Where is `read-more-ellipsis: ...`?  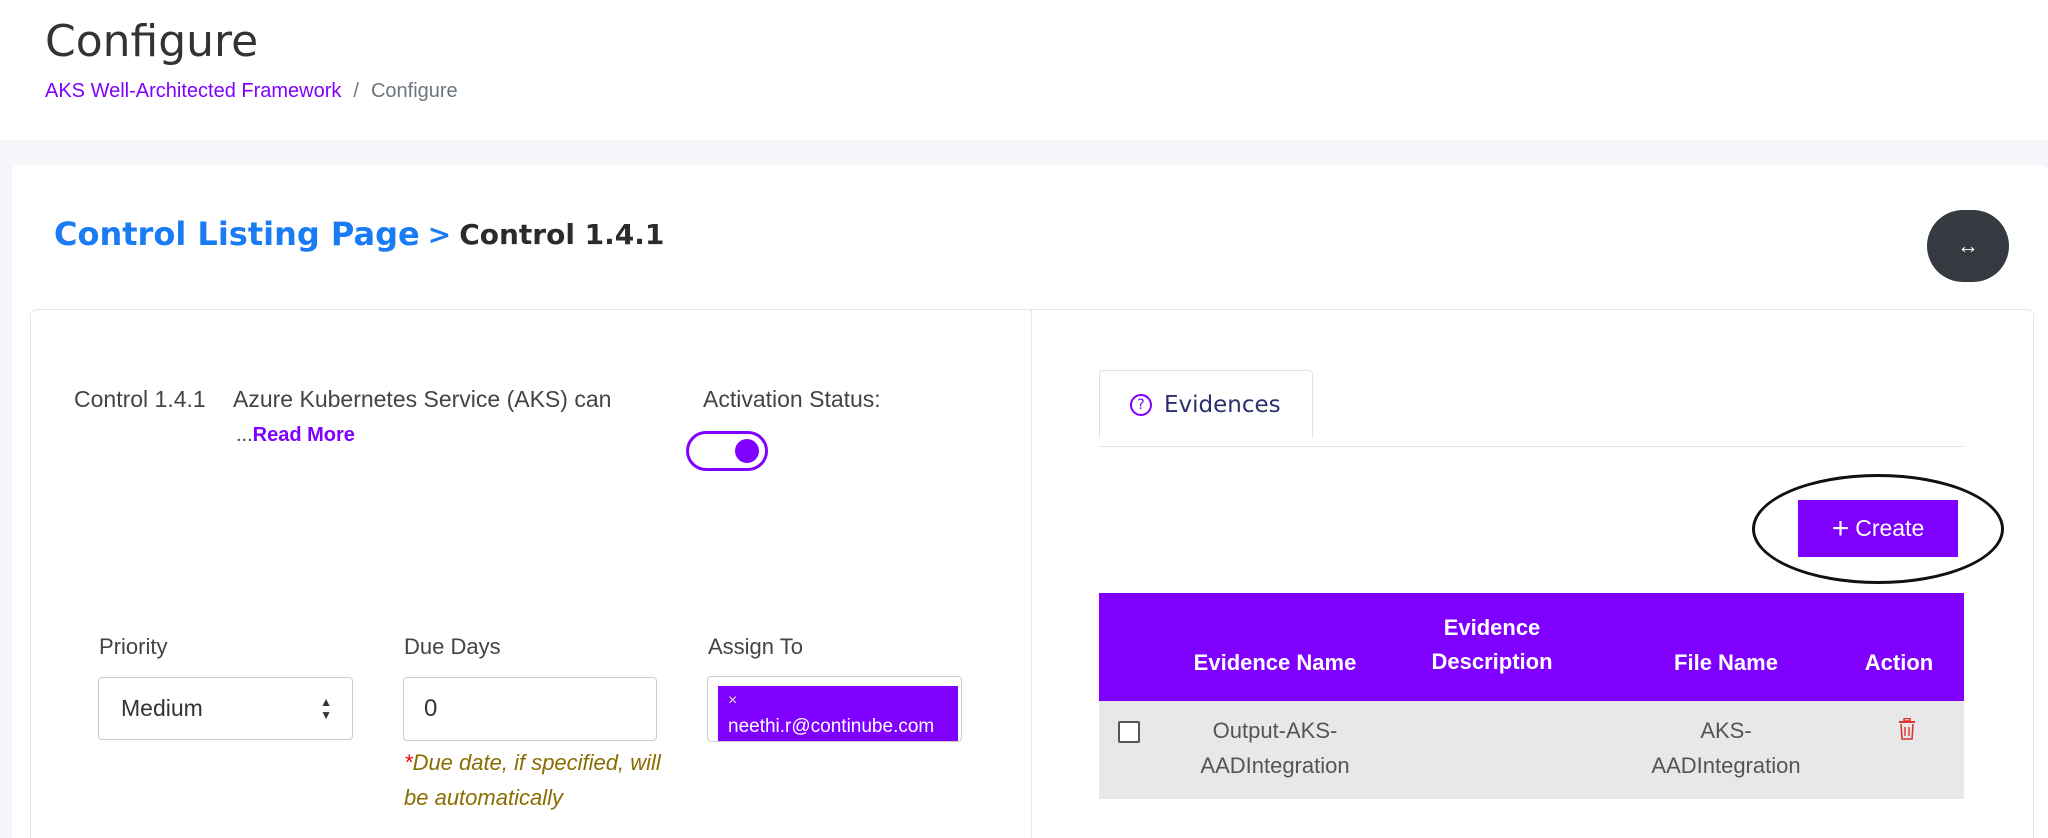
read-more-ellipsis: ... is located at coordinates (244, 435).